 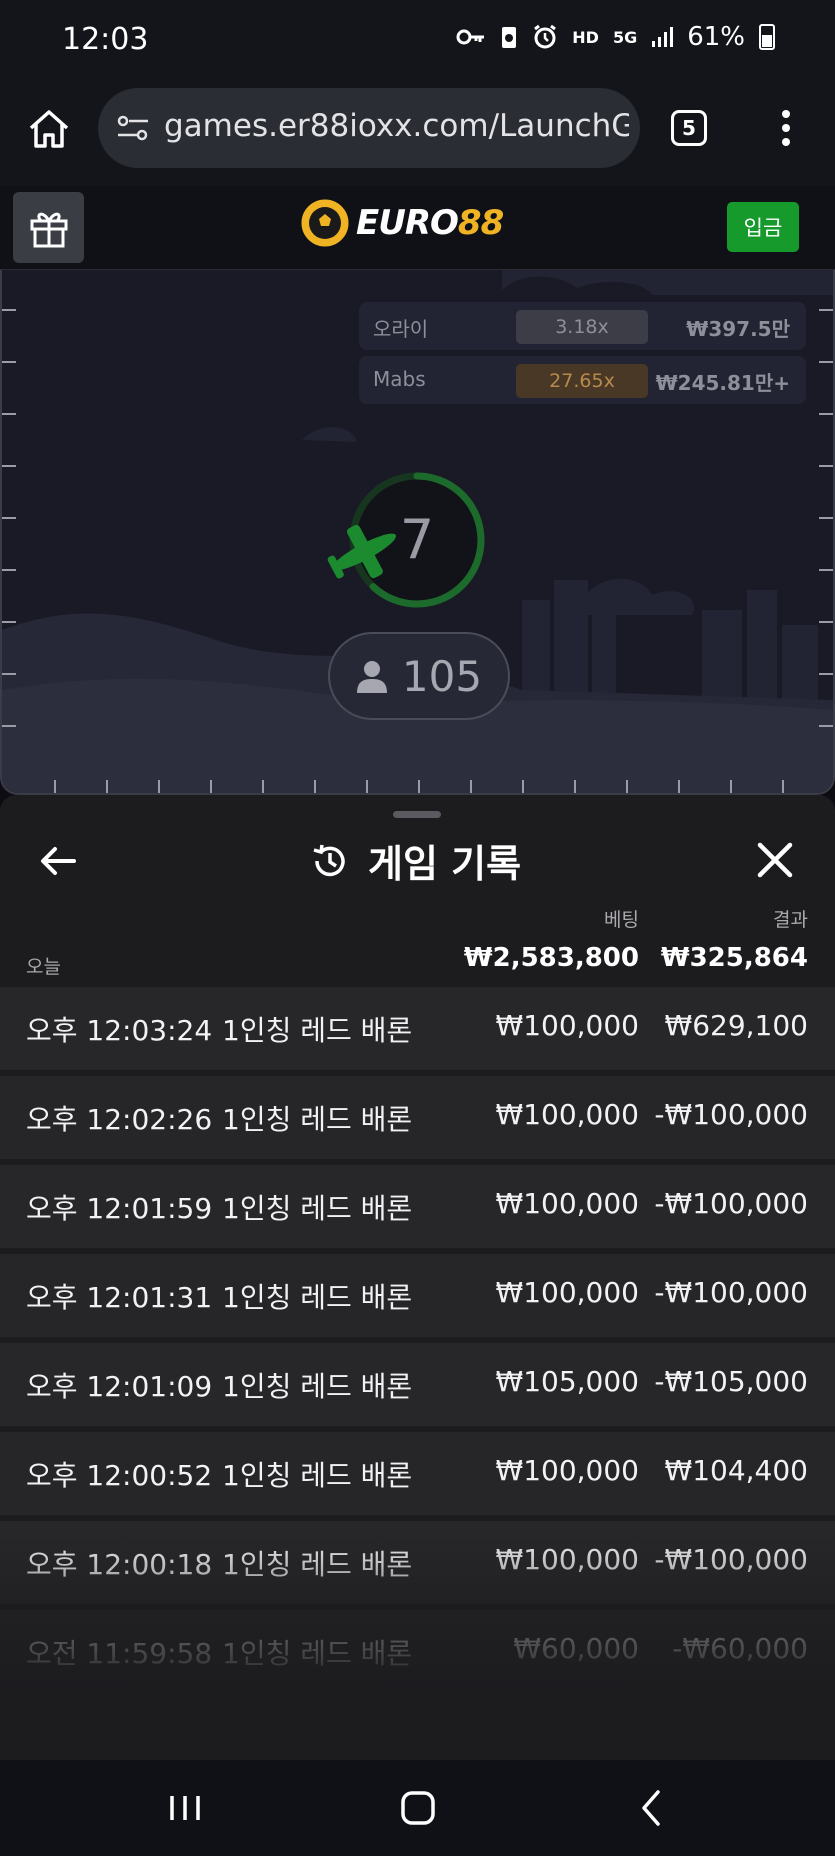 I want to click on history-row: 오후 12:02:26 1인칭 레드 배론 ₩100,000 -₩100,000, so click(x=417, y=1117).